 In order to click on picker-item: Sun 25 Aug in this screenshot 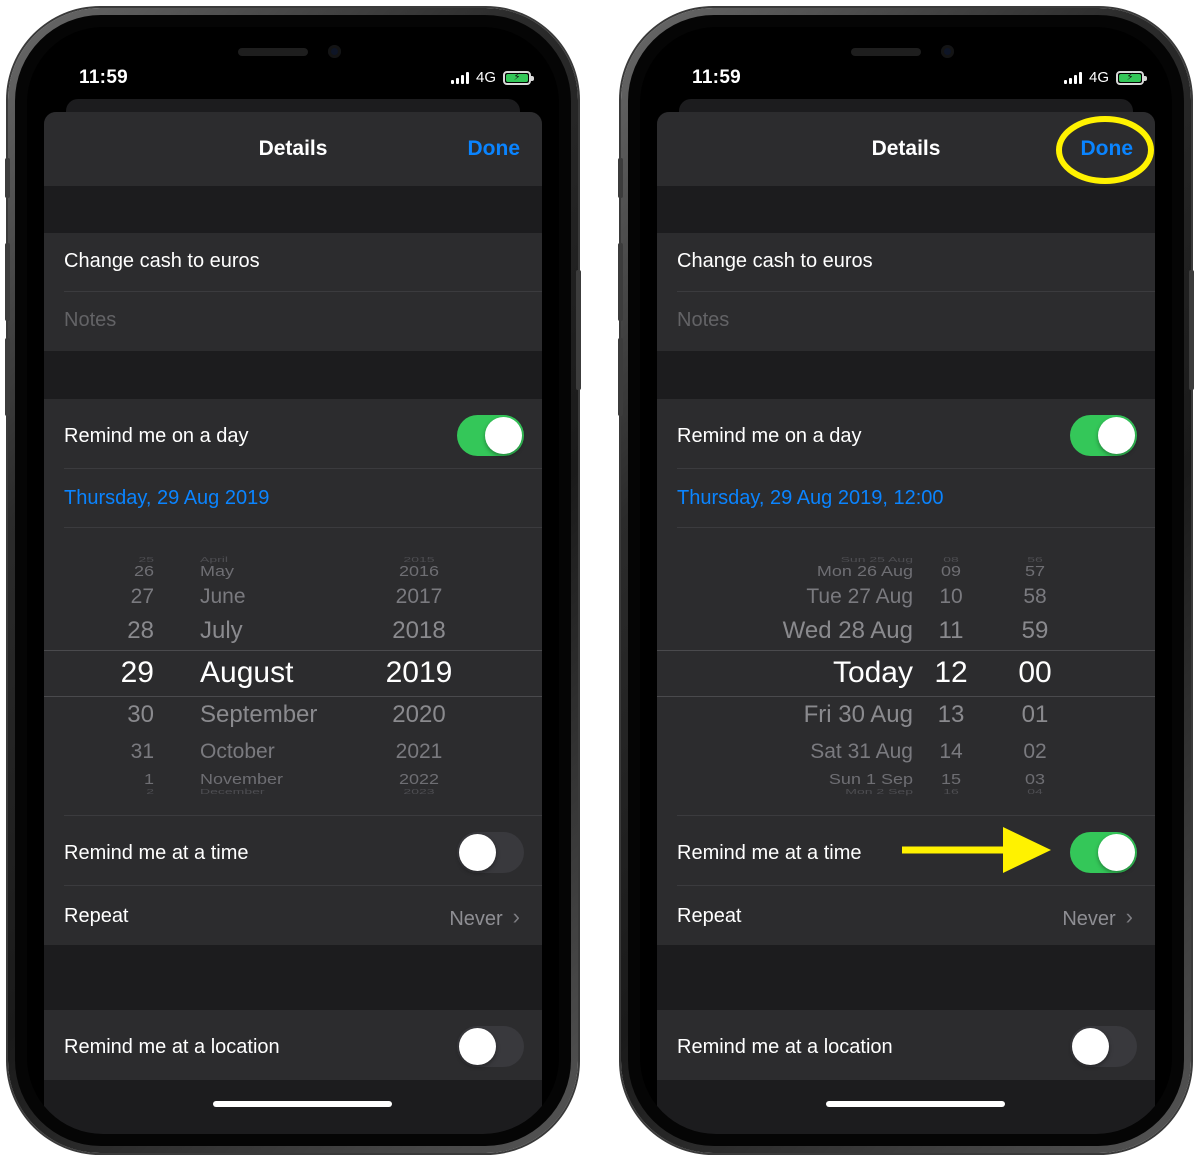, I will do `click(876, 559)`.